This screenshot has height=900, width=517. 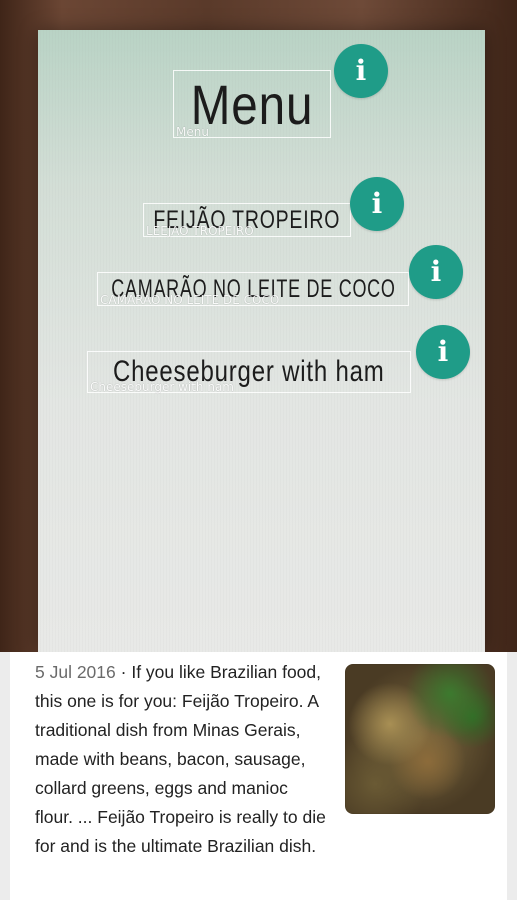 What do you see at coordinates (420, 739) in the screenshot?
I see `food-photo-icon` at bounding box center [420, 739].